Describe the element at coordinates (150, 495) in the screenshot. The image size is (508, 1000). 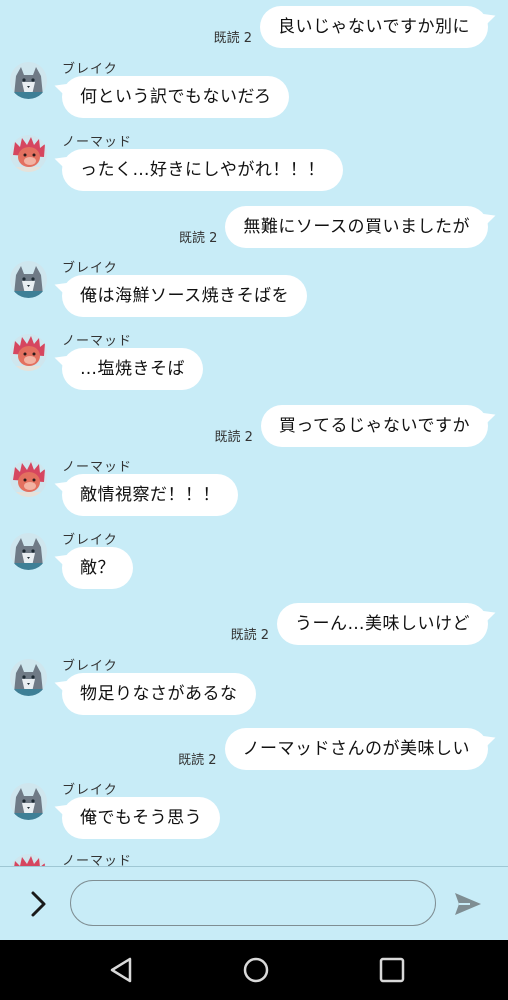
I see `message-bubble: 敵情視察だ！！！` at that location.